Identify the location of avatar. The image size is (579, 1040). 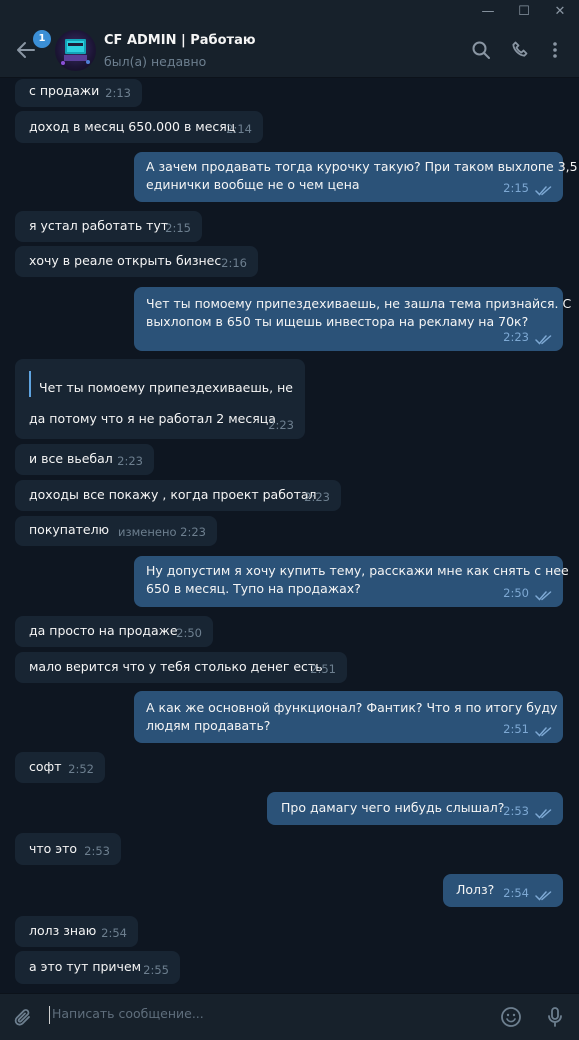
(75, 50).